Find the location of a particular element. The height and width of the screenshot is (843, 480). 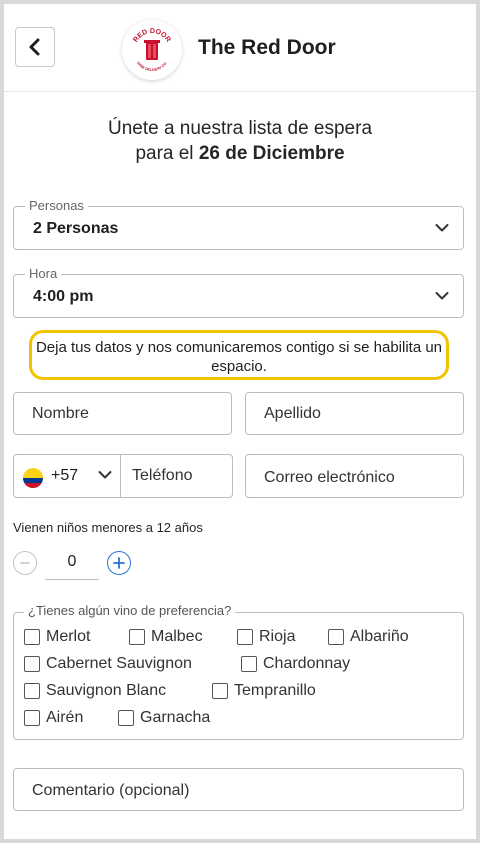

wine-checkbox-malbec: Malbec is located at coordinates (166, 637).